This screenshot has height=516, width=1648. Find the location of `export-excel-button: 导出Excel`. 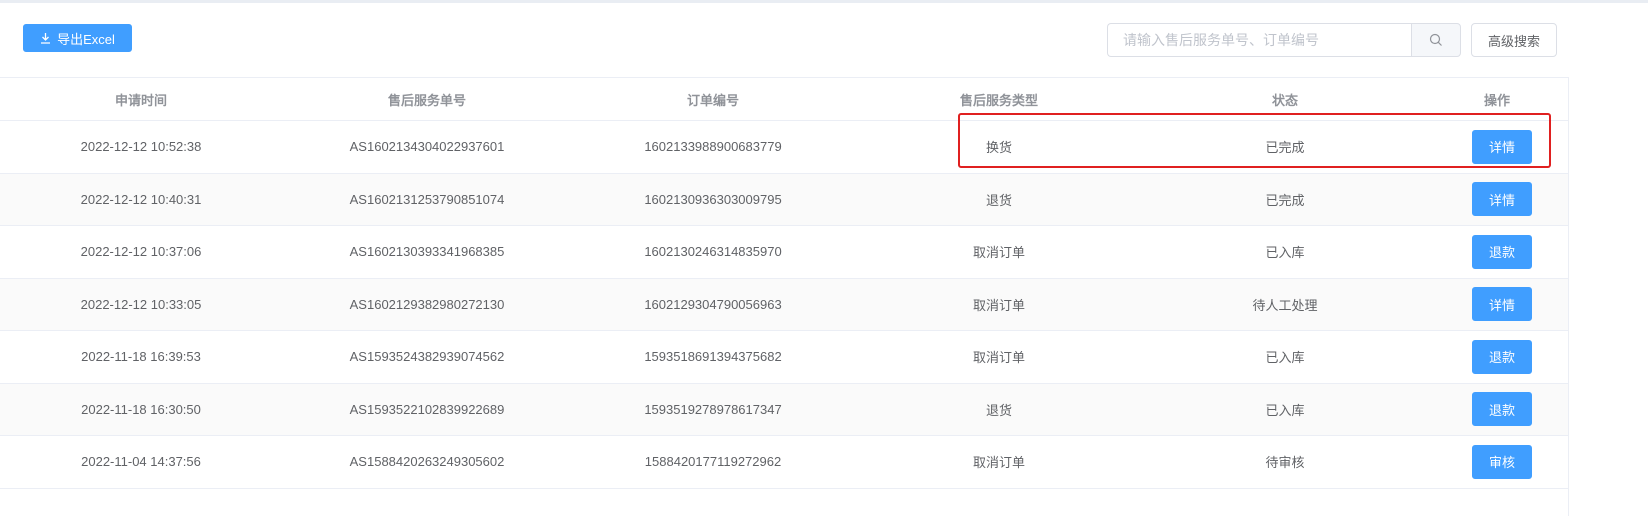

export-excel-button: 导出Excel is located at coordinates (77, 38).